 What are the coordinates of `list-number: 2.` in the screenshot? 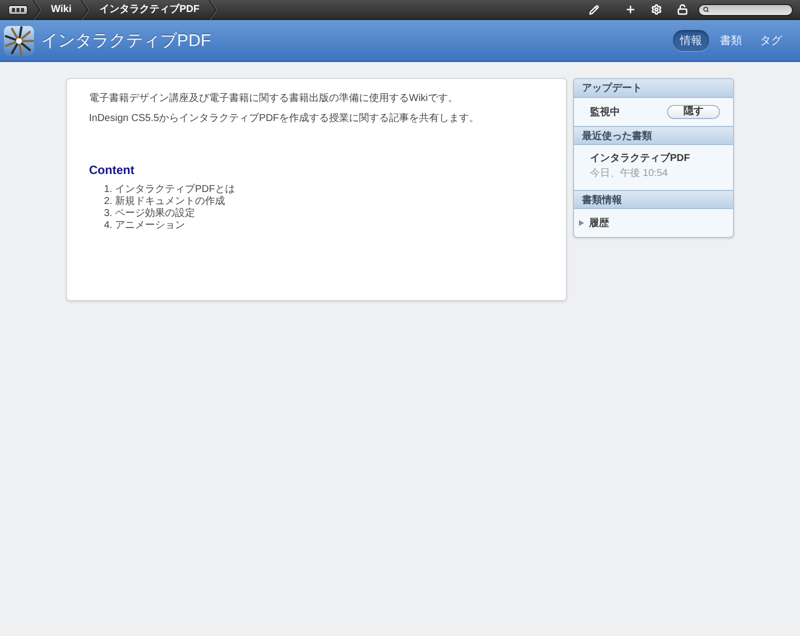 It's located at (109, 202).